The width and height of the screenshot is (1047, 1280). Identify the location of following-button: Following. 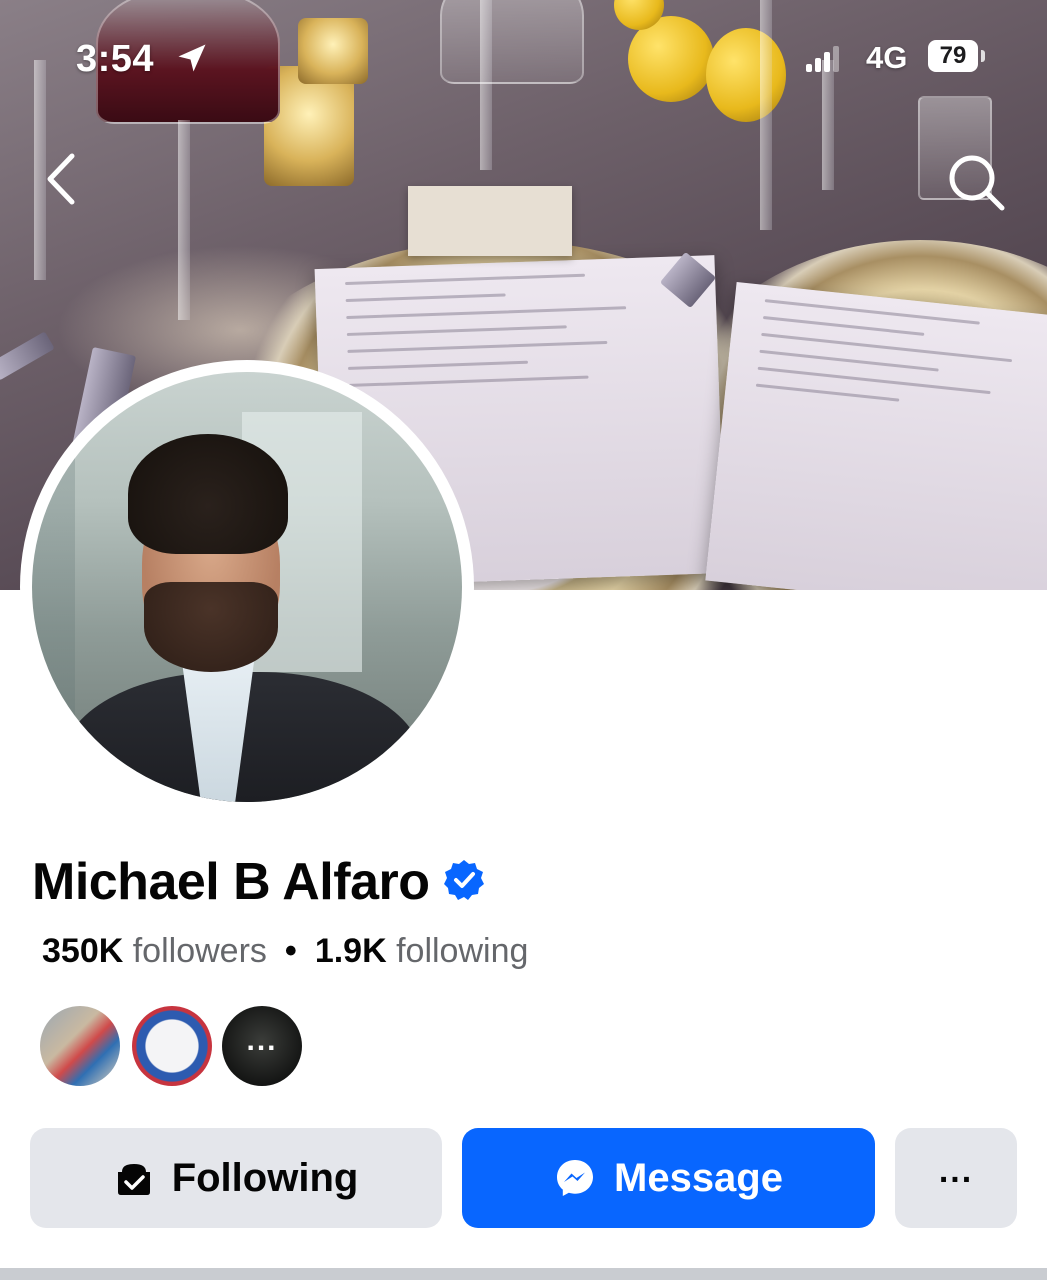
(236, 1178).